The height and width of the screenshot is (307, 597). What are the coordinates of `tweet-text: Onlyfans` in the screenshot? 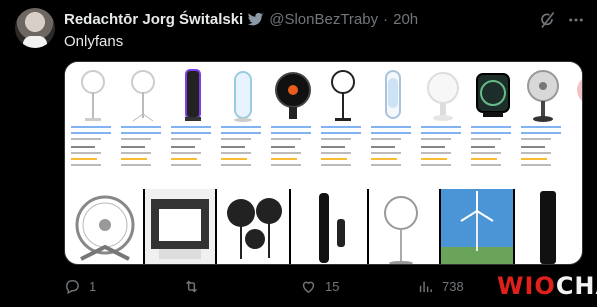 It's located at (94, 41).